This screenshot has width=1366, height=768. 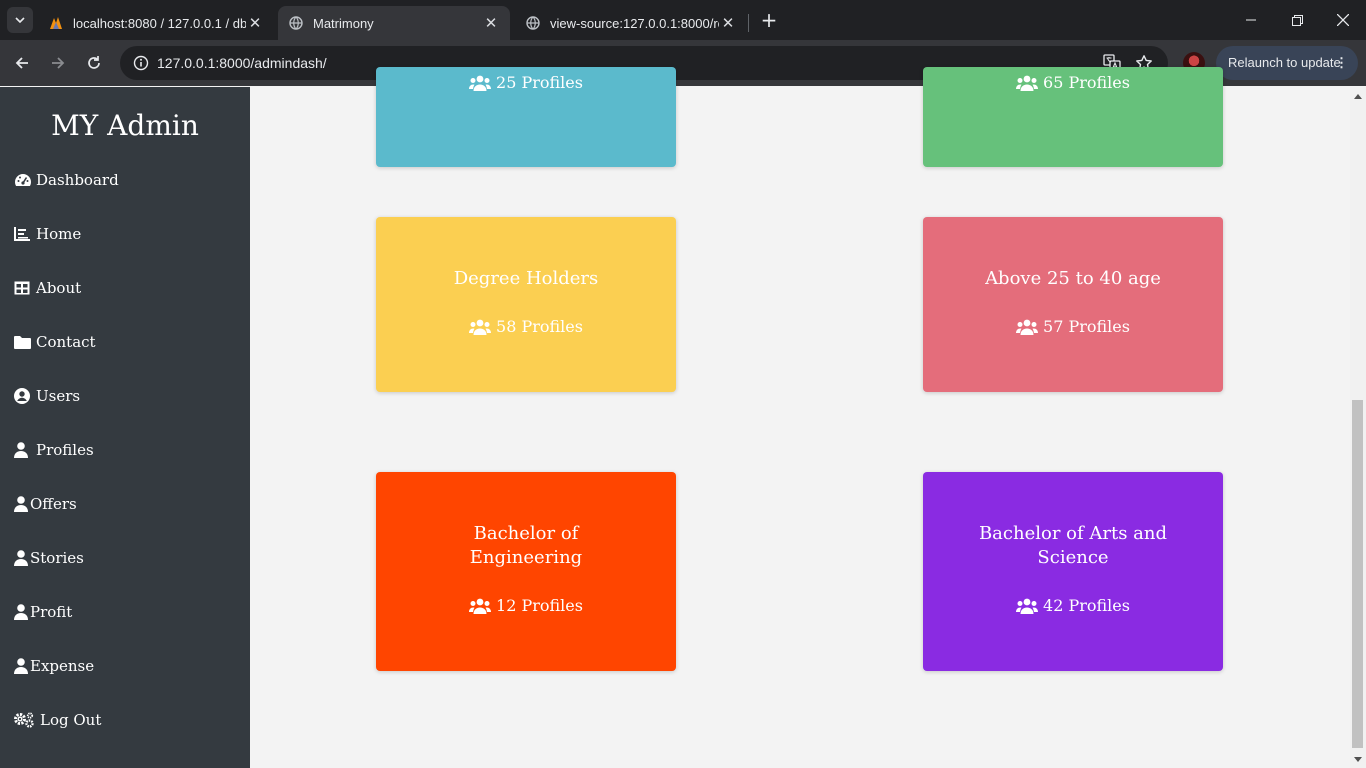 I want to click on tab-search-button, so click(x=20, y=20).